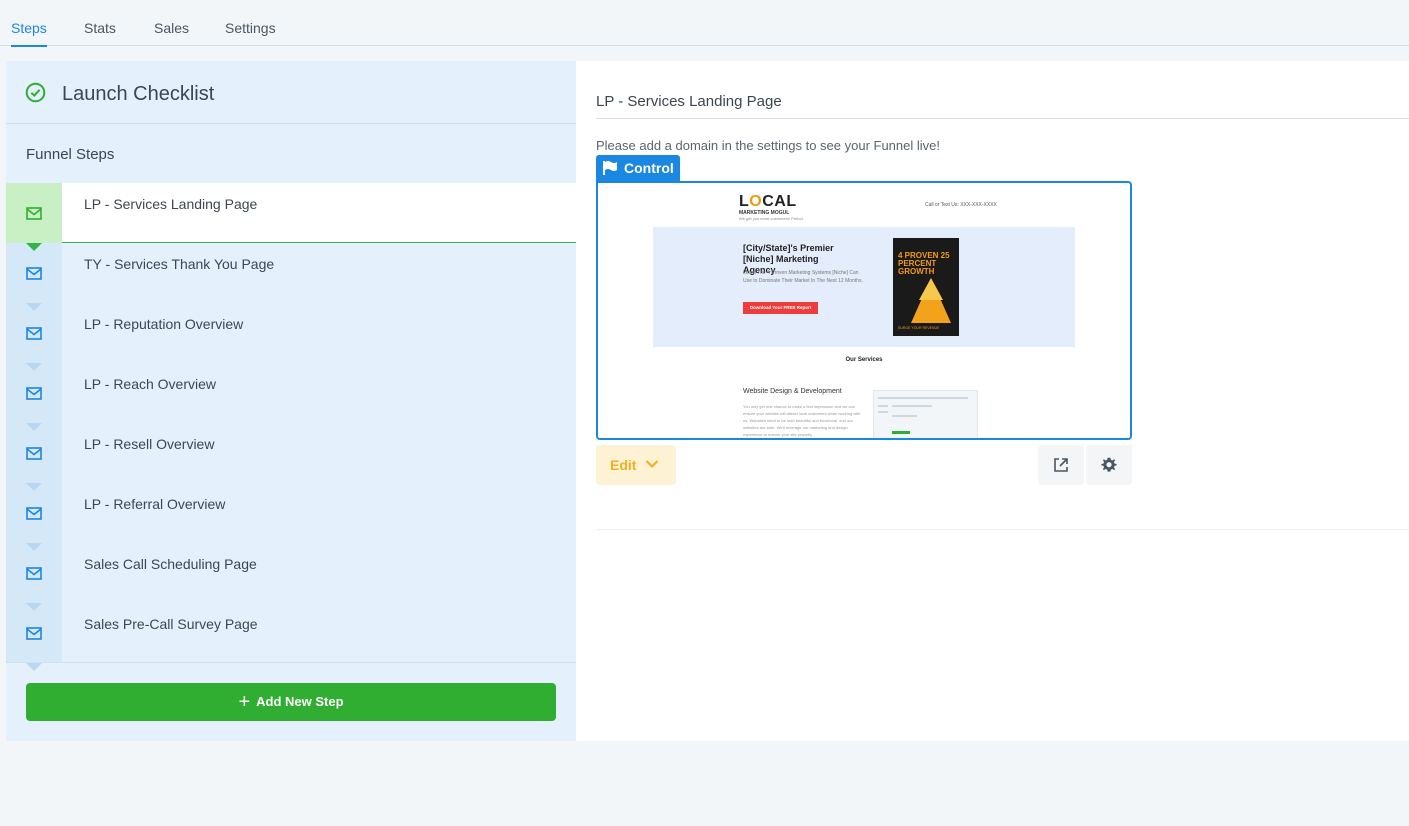 The height and width of the screenshot is (826, 1409). Describe the element at coordinates (171, 32) in the screenshot. I see `tab-sales: Sales` at that location.